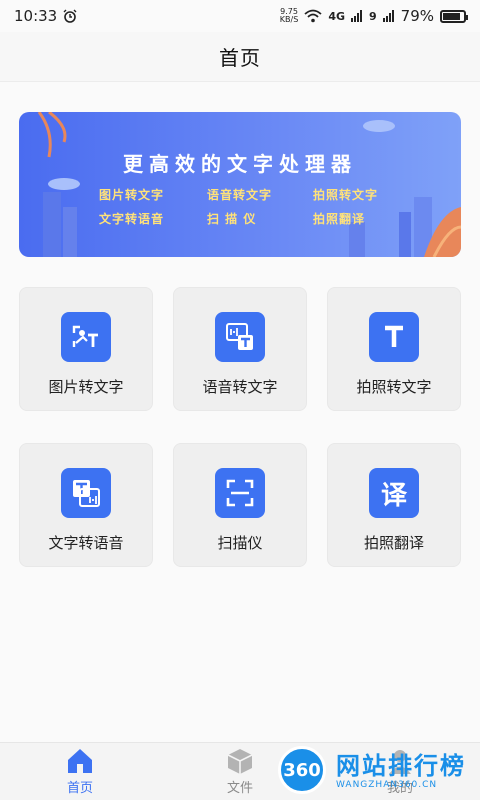 This screenshot has height=800, width=480. I want to click on home-icon, so click(80, 761).